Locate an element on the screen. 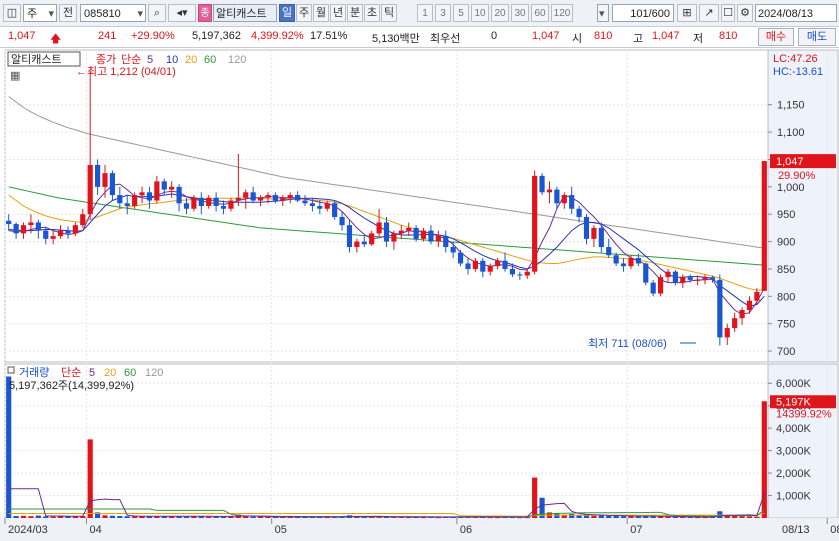  volume-tick-label: 3,000K is located at coordinates (794, 452).